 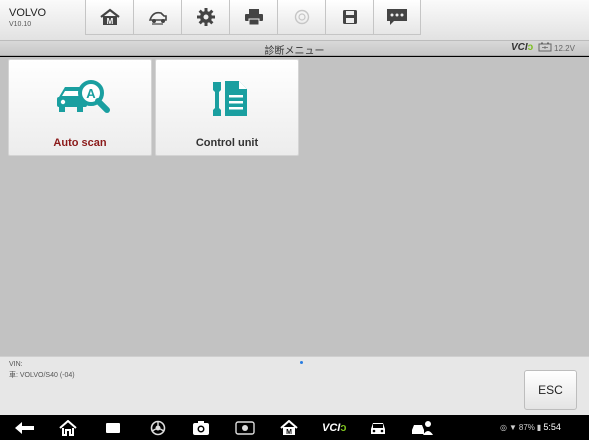 I want to click on battery-voltage: 12.2V, so click(x=556, y=48).